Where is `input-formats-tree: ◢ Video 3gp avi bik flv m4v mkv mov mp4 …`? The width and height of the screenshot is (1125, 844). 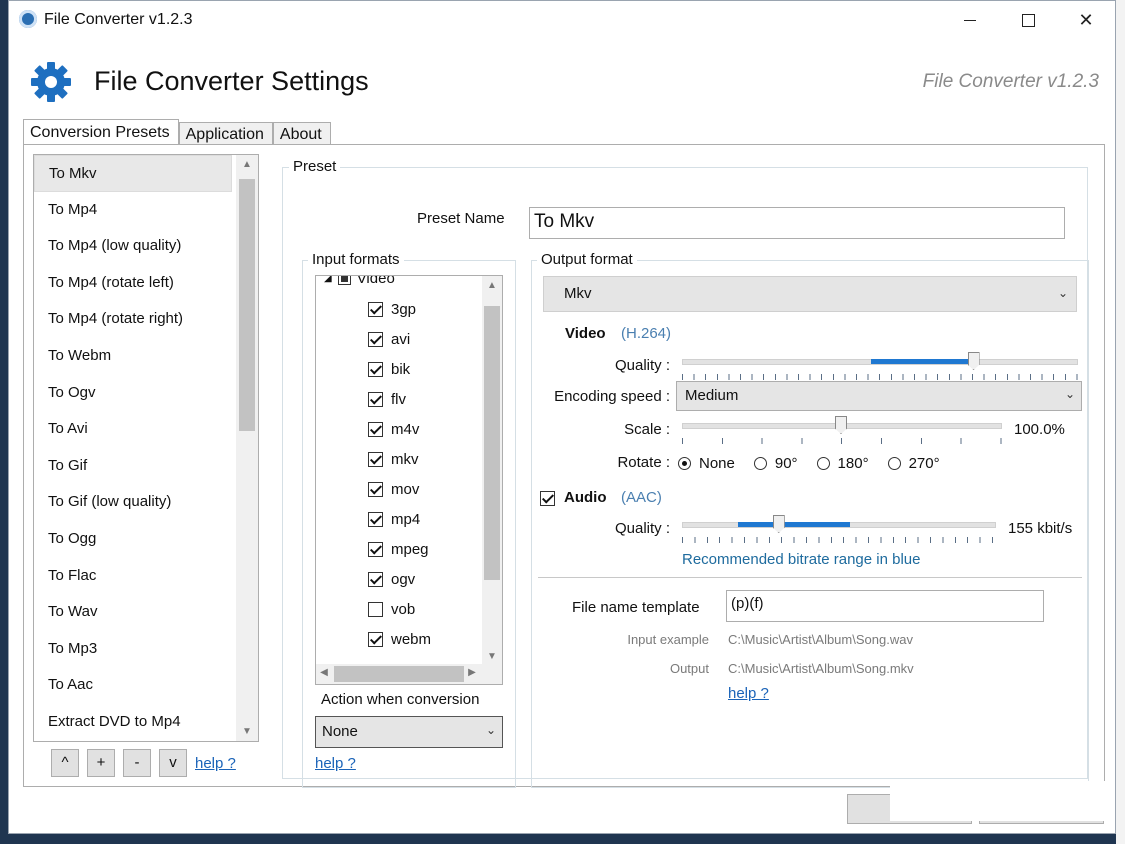
input-formats-tree: ◢ Video 3gp avi bik flv m4v mkv mov mp4 … is located at coordinates (409, 480).